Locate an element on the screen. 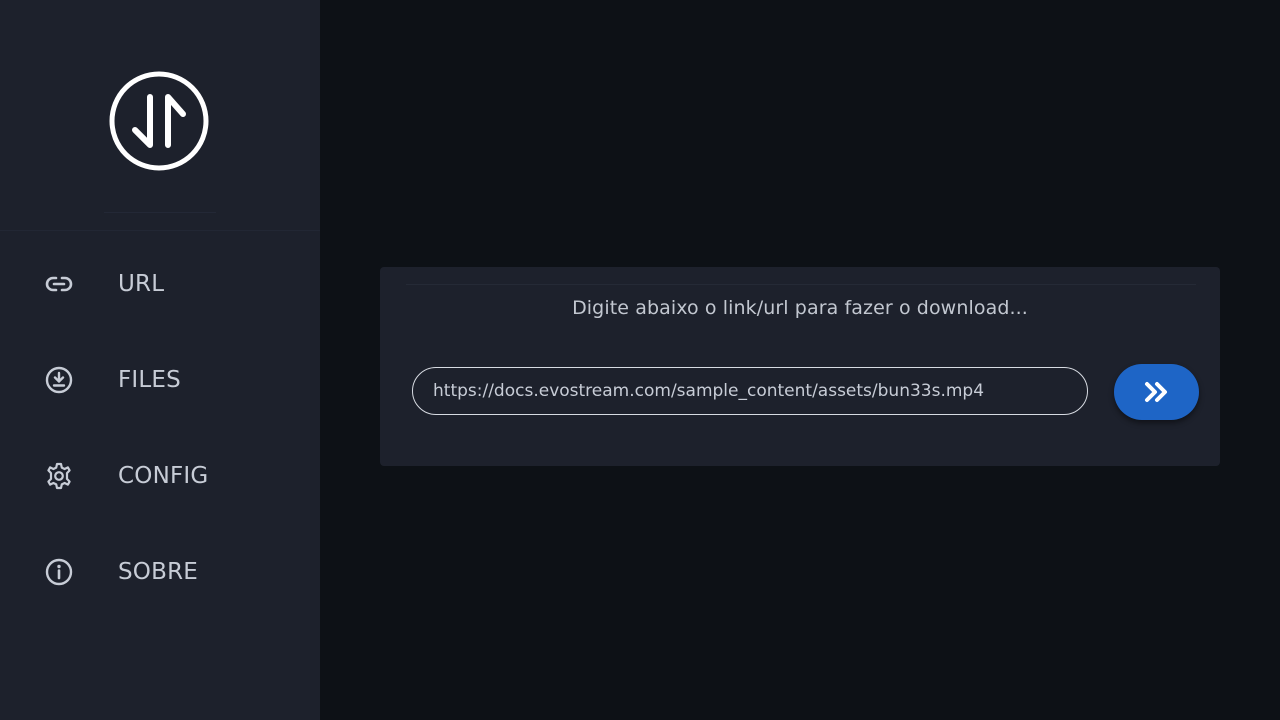 The width and height of the screenshot is (1280, 720). download-circle-icon is located at coordinates (59, 380).